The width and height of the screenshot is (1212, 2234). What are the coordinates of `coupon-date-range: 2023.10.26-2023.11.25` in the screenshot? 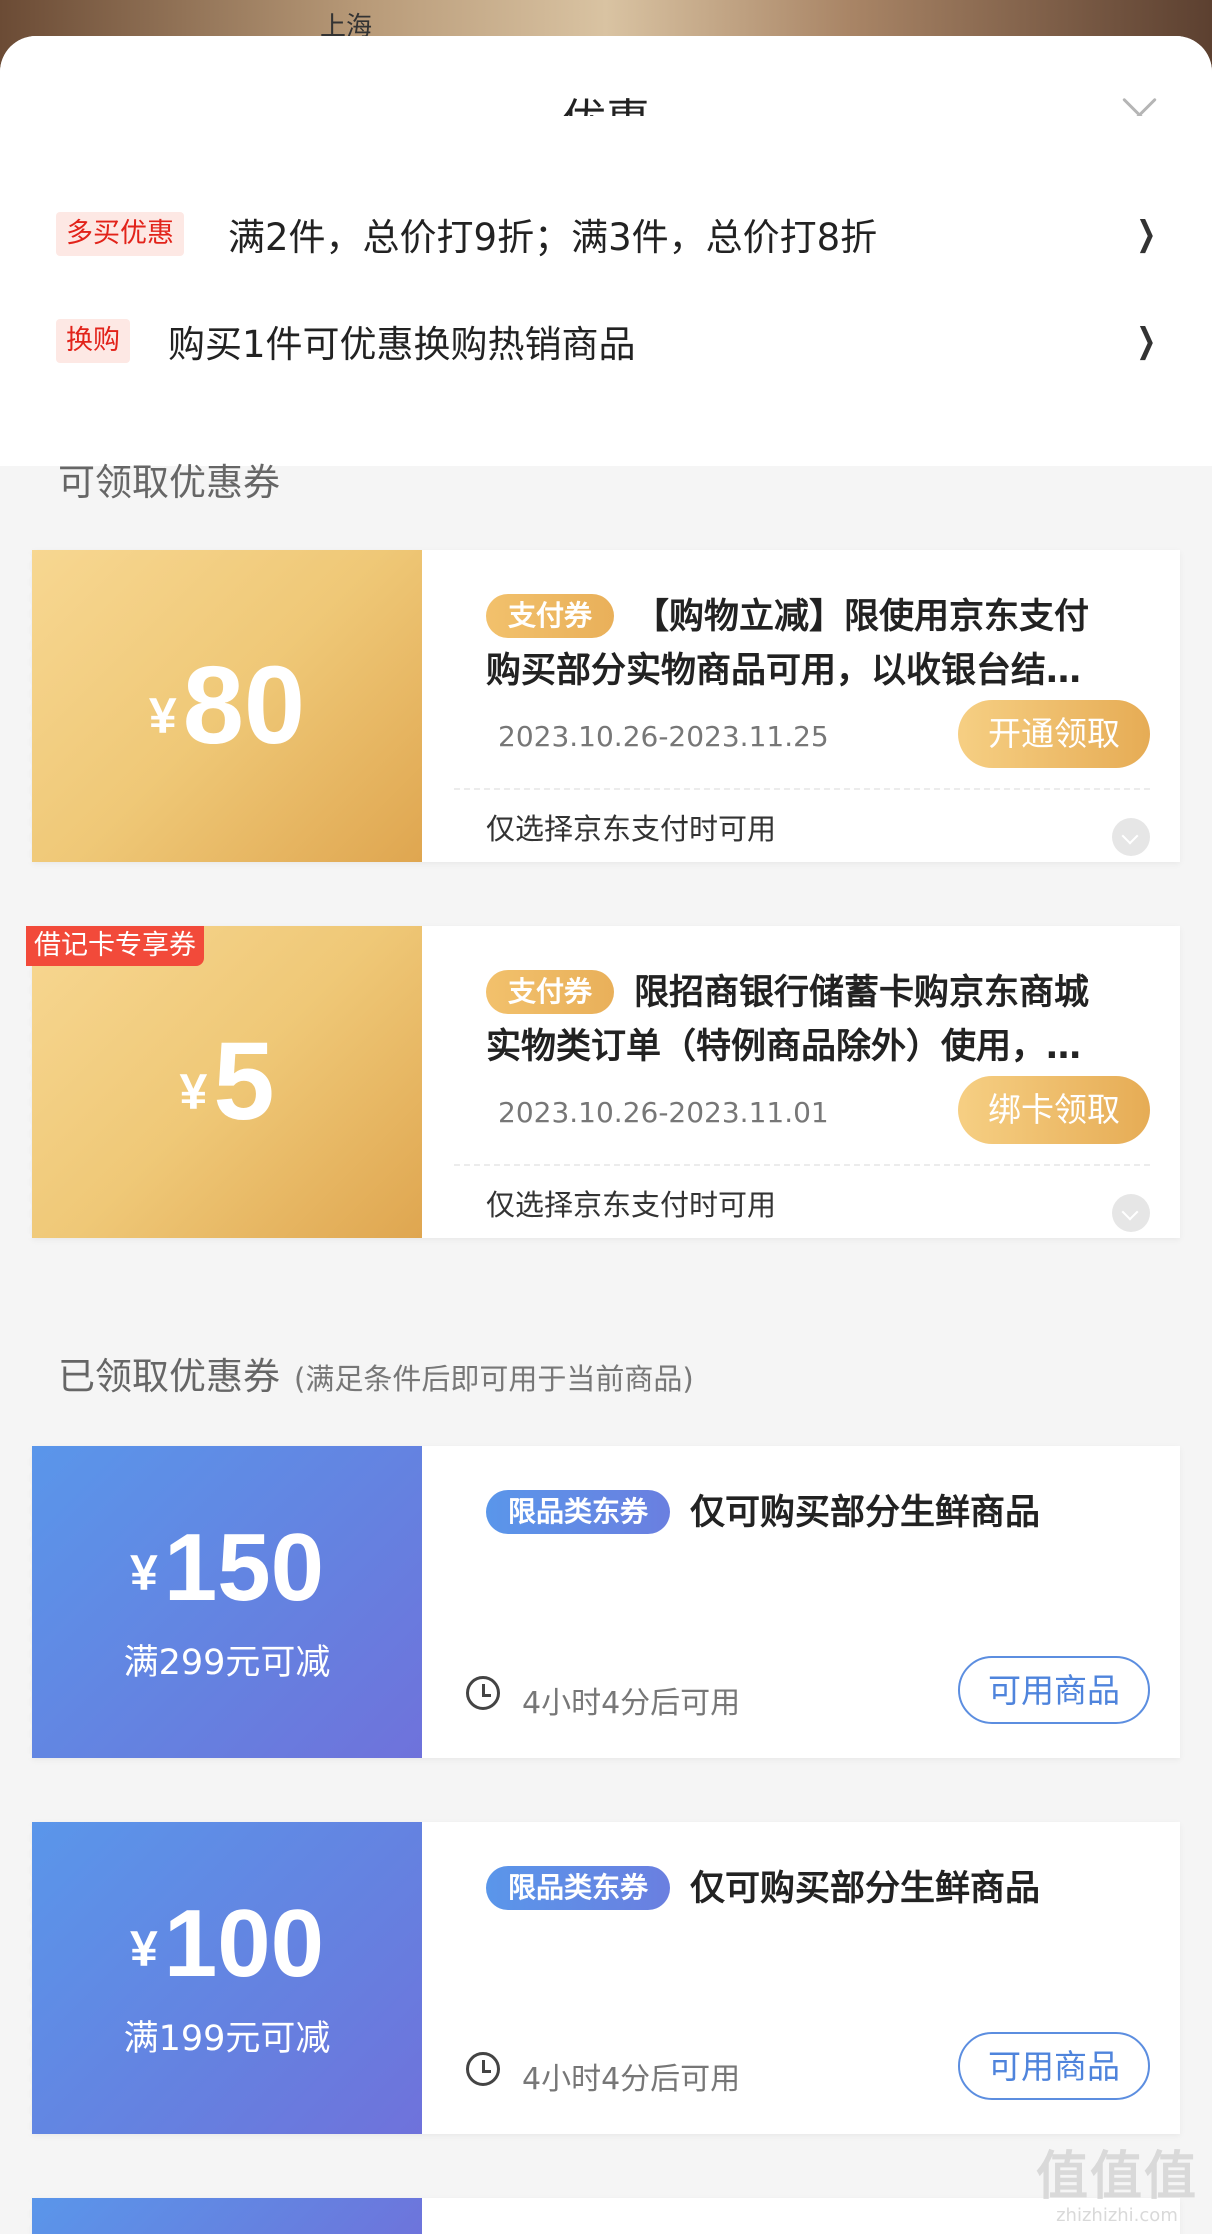 It's located at (663, 736).